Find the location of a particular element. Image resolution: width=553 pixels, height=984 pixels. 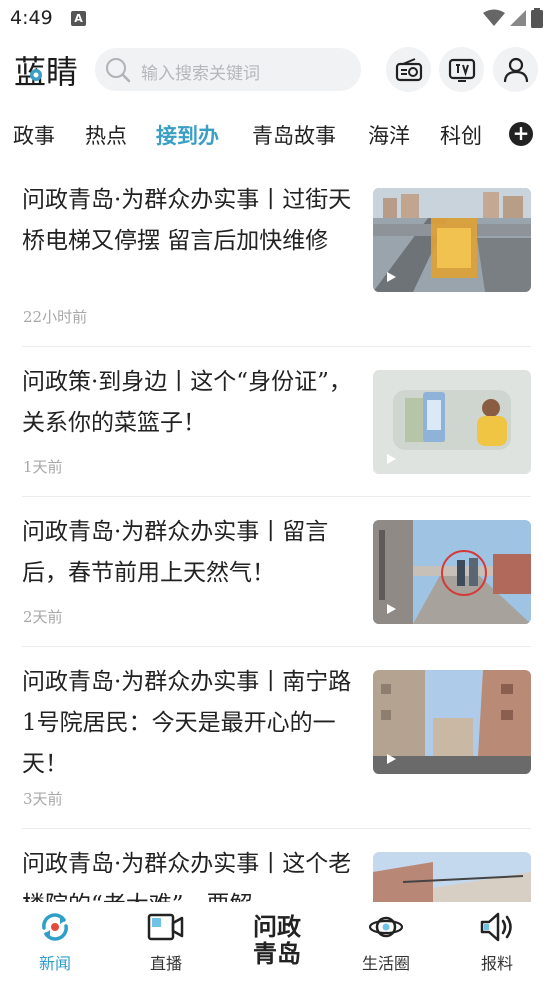

list-item: 问政青岛·为群众办实事丨留言后，春节前用上天然气！ 2天前 is located at coordinates (276, 572).